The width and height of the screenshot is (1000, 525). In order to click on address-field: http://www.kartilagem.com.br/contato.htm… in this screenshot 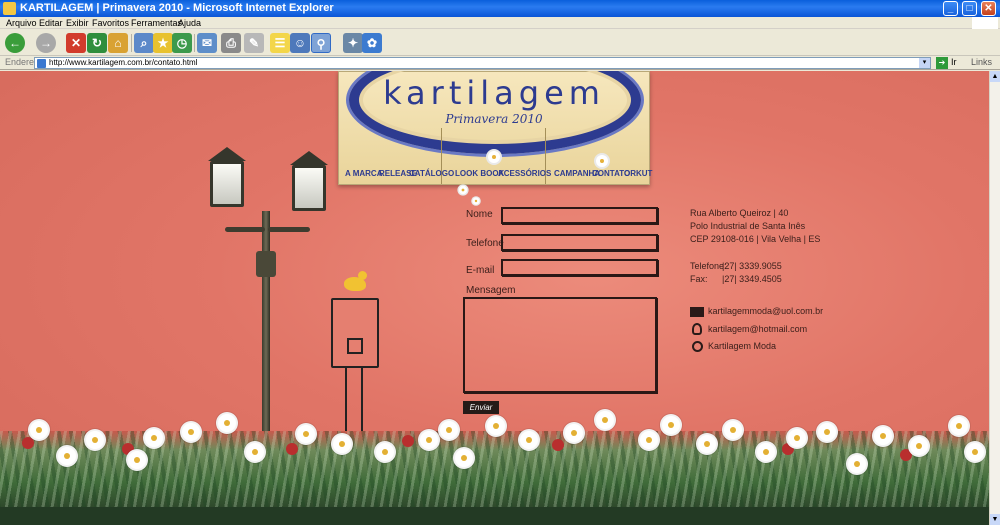, I will do `click(482, 63)`.